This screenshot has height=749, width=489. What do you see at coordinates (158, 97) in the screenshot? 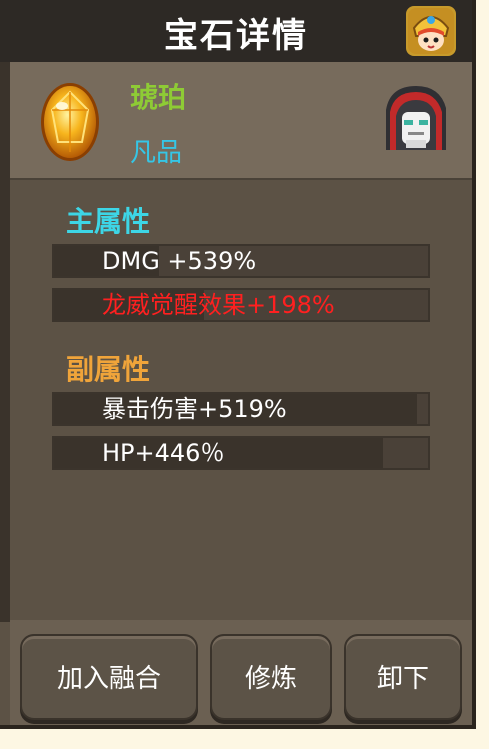
I see `gem-name: 琥珀` at bounding box center [158, 97].